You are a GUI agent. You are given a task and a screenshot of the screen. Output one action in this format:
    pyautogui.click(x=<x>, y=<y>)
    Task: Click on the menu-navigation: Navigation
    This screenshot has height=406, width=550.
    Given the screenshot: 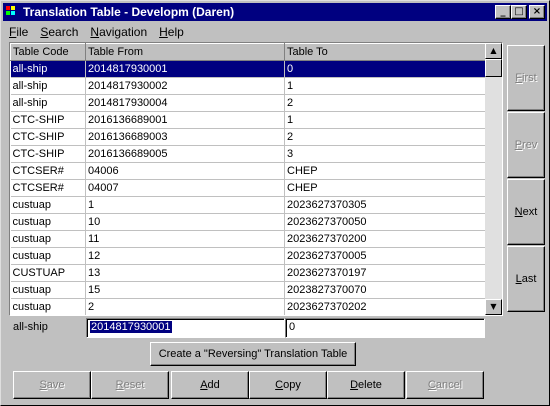 What is the action you would take?
    pyautogui.click(x=118, y=32)
    